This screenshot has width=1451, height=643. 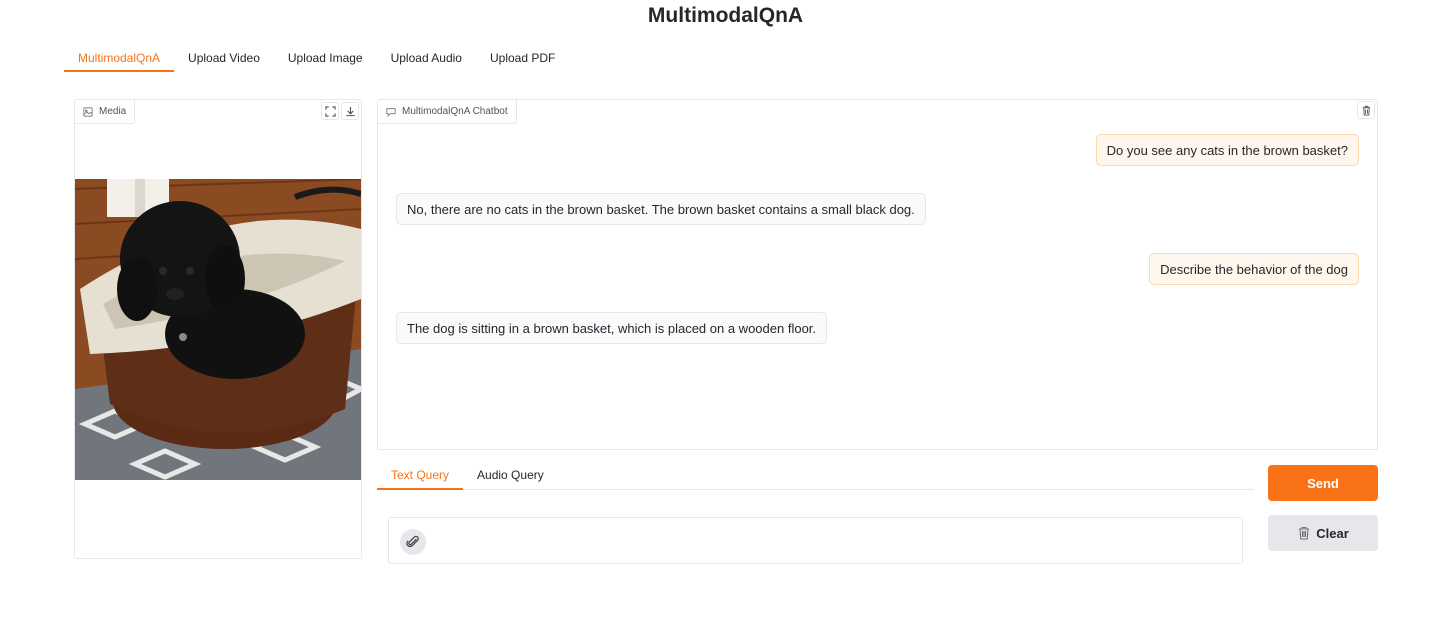 What do you see at coordinates (1332, 533) in the screenshot?
I see `clear-button-label: Clear` at bounding box center [1332, 533].